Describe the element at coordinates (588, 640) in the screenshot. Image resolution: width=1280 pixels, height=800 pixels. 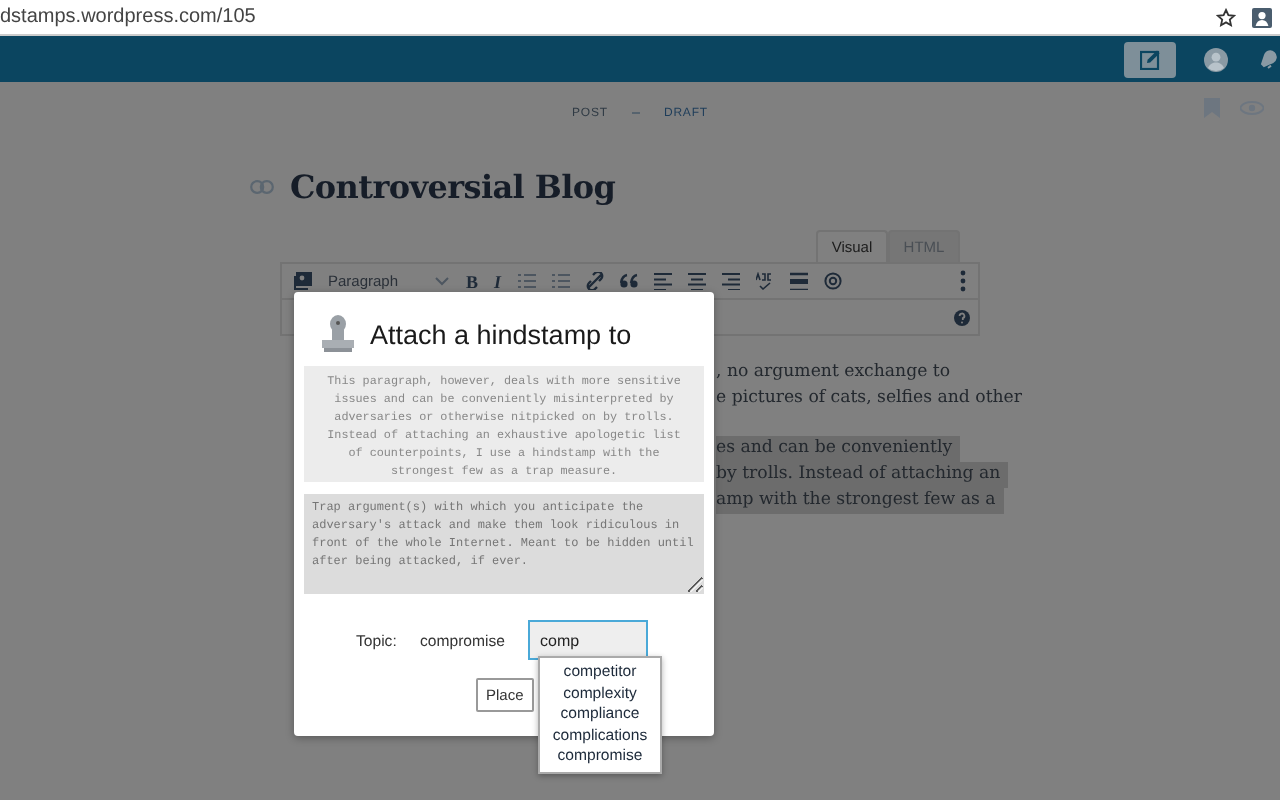
I see `topic-input: comp` at that location.